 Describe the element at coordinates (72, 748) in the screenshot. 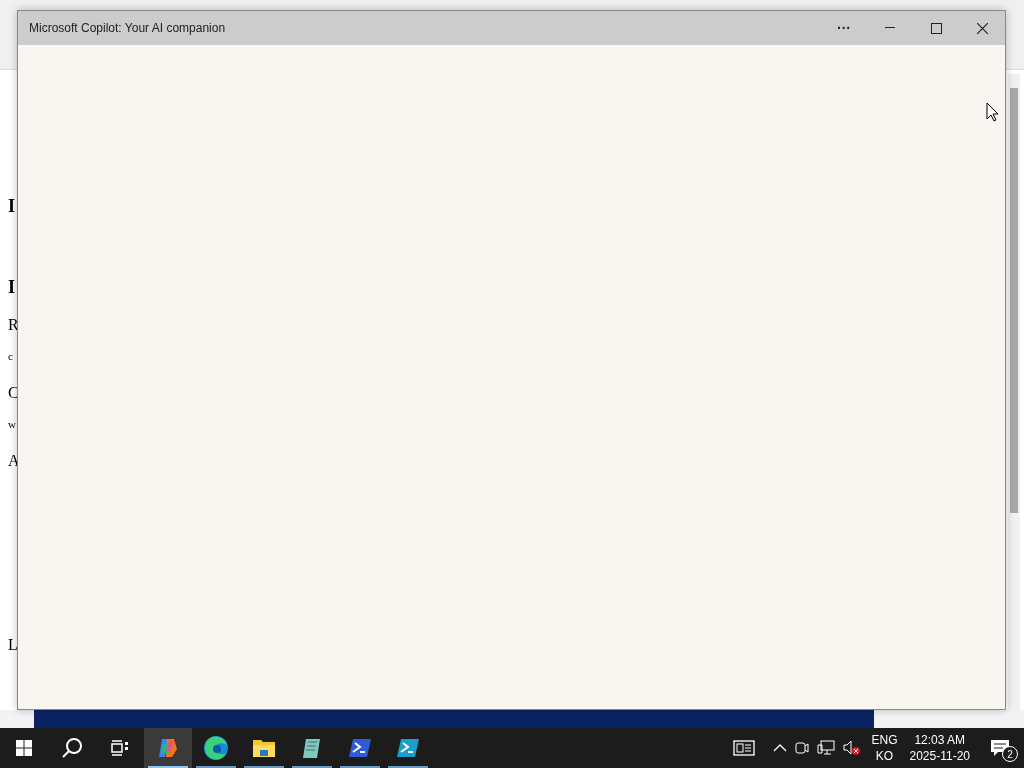

I see `search-icon` at that location.